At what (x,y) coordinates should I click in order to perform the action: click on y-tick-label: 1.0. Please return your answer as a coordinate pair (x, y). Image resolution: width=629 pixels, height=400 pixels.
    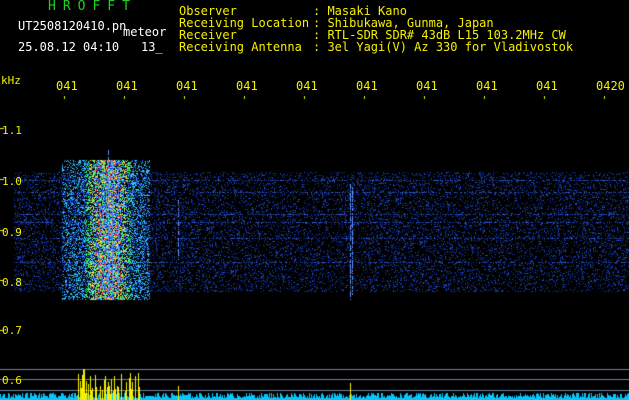
    Looking at the image, I should click on (12, 181).